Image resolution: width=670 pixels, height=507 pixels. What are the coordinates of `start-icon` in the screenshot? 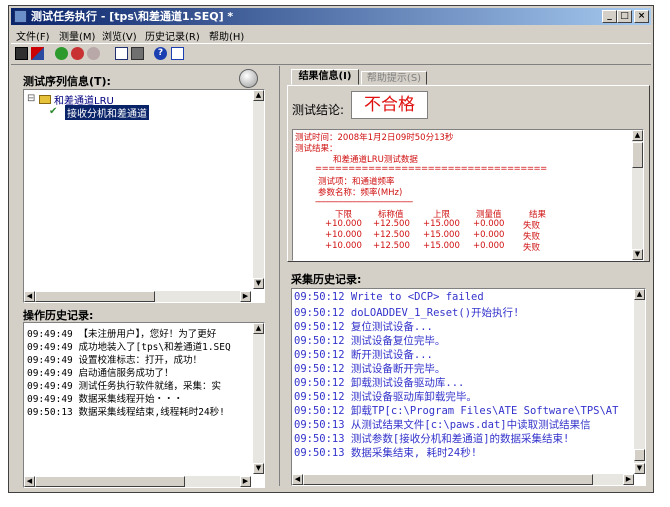 It's located at (61, 53).